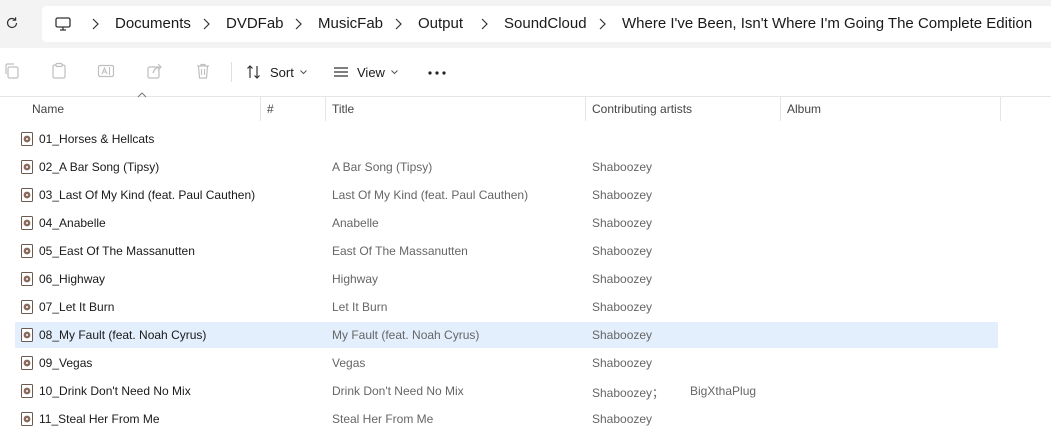  Describe the element at coordinates (203, 71) in the screenshot. I see `delete-icon` at that location.